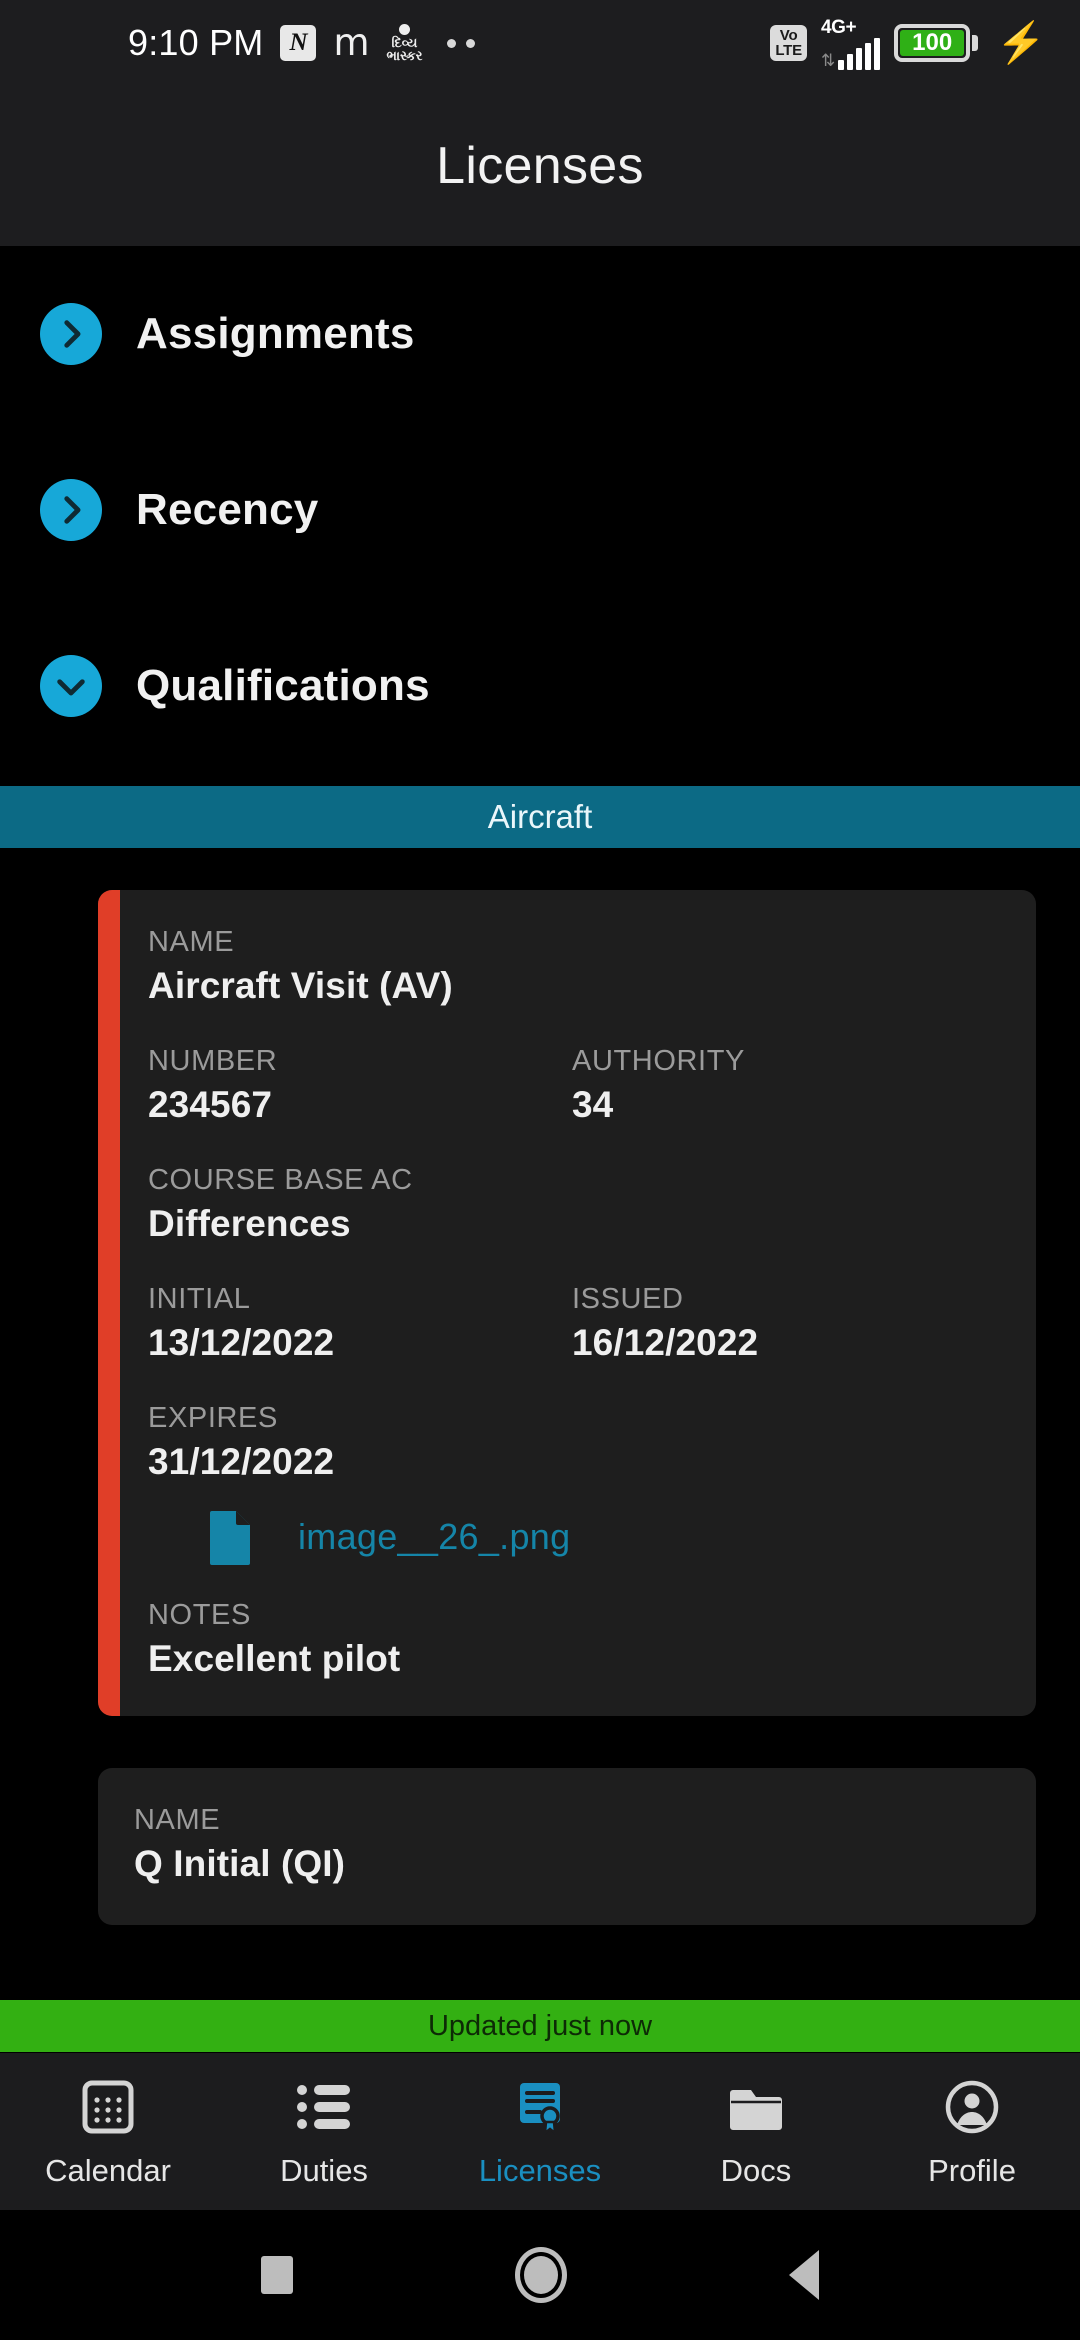 This screenshot has width=1080, height=2340. Describe the element at coordinates (241, 1461) in the screenshot. I see `field-expires-value: 31/12/2022` at that location.